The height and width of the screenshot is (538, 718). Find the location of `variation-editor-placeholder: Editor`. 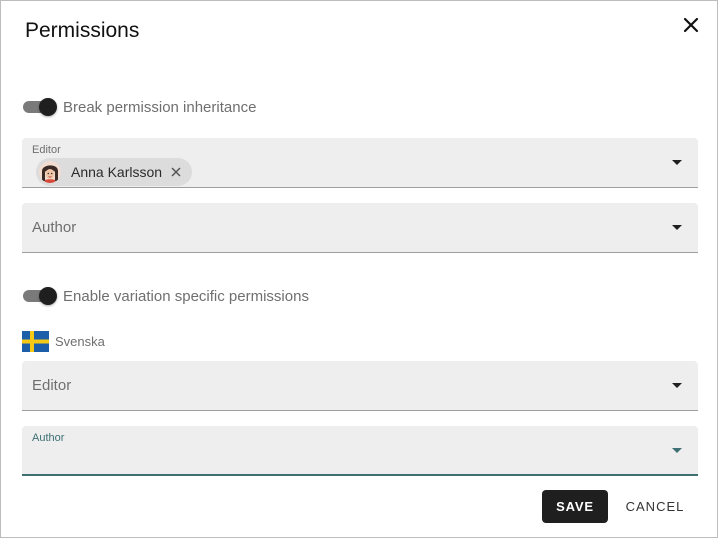

variation-editor-placeholder: Editor is located at coordinates (52, 385).